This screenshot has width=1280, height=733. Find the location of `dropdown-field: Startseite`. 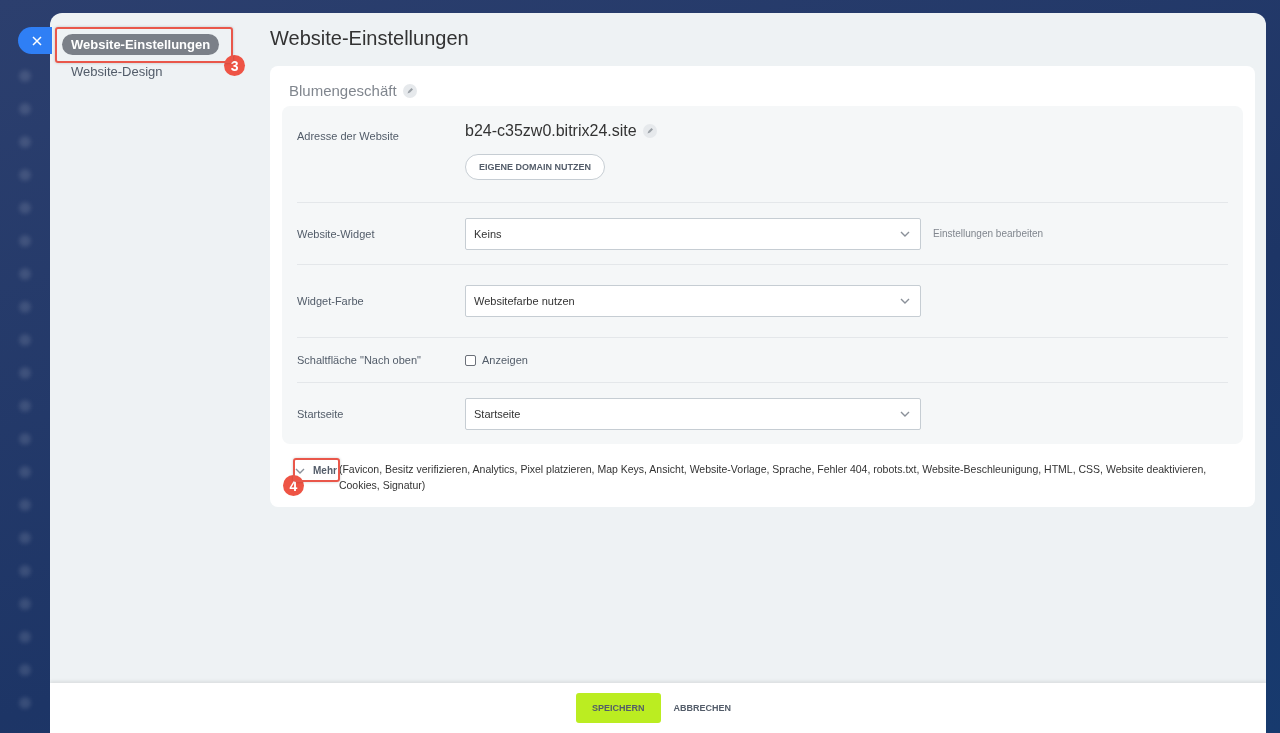

dropdown-field: Startseite is located at coordinates (693, 413).